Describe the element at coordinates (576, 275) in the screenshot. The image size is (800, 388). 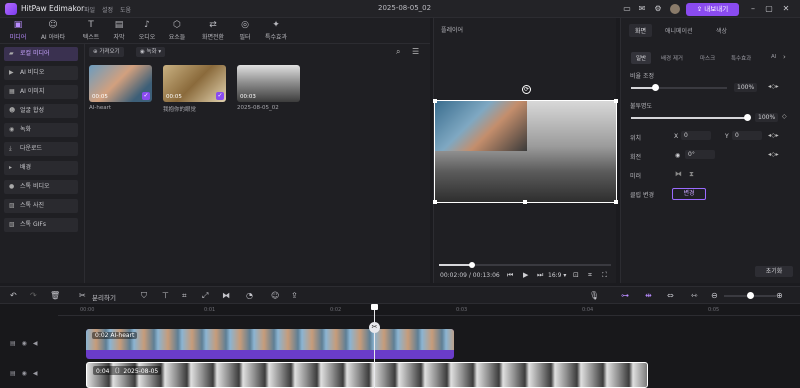
I see `snapshot-icon: ⊡` at that location.